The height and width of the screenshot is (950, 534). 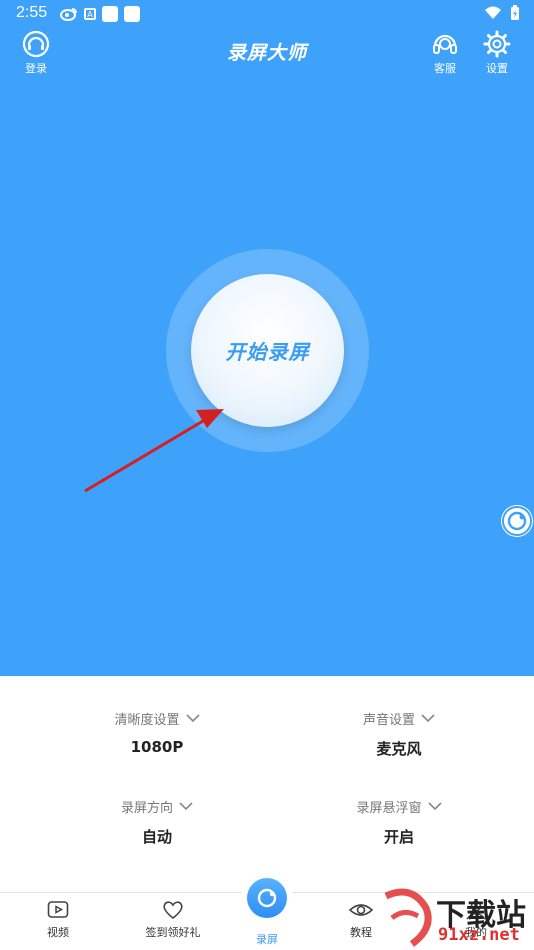 I want to click on status-bar: 2:55 A, so click(x=267, y=14).